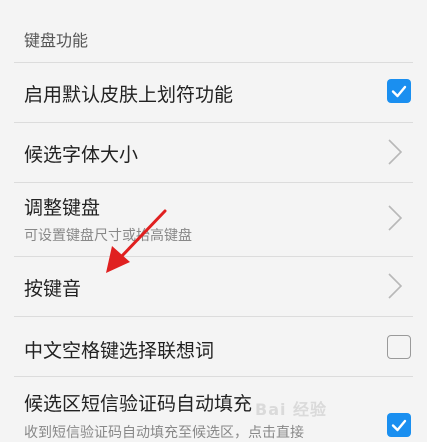  I want to click on setting-row-swipe-symbols: 启用默认皮肤上划符功能, so click(213, 94).